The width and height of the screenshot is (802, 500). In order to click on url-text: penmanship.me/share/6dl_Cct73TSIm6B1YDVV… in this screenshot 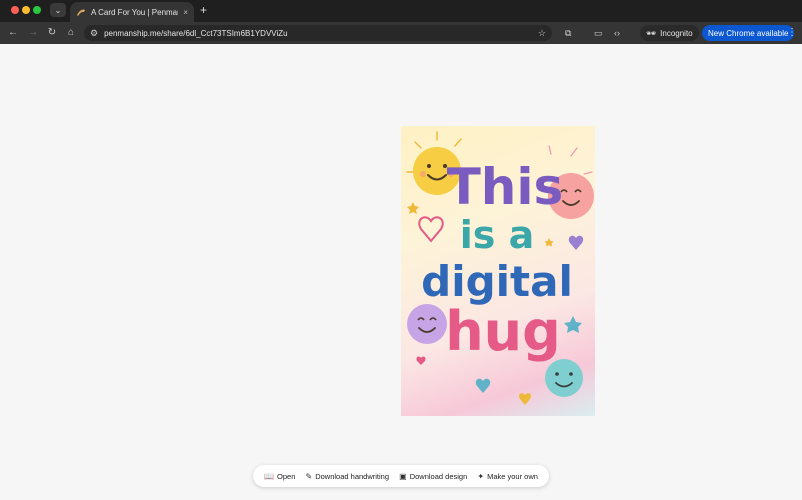, I will do `click(318, 33)`.